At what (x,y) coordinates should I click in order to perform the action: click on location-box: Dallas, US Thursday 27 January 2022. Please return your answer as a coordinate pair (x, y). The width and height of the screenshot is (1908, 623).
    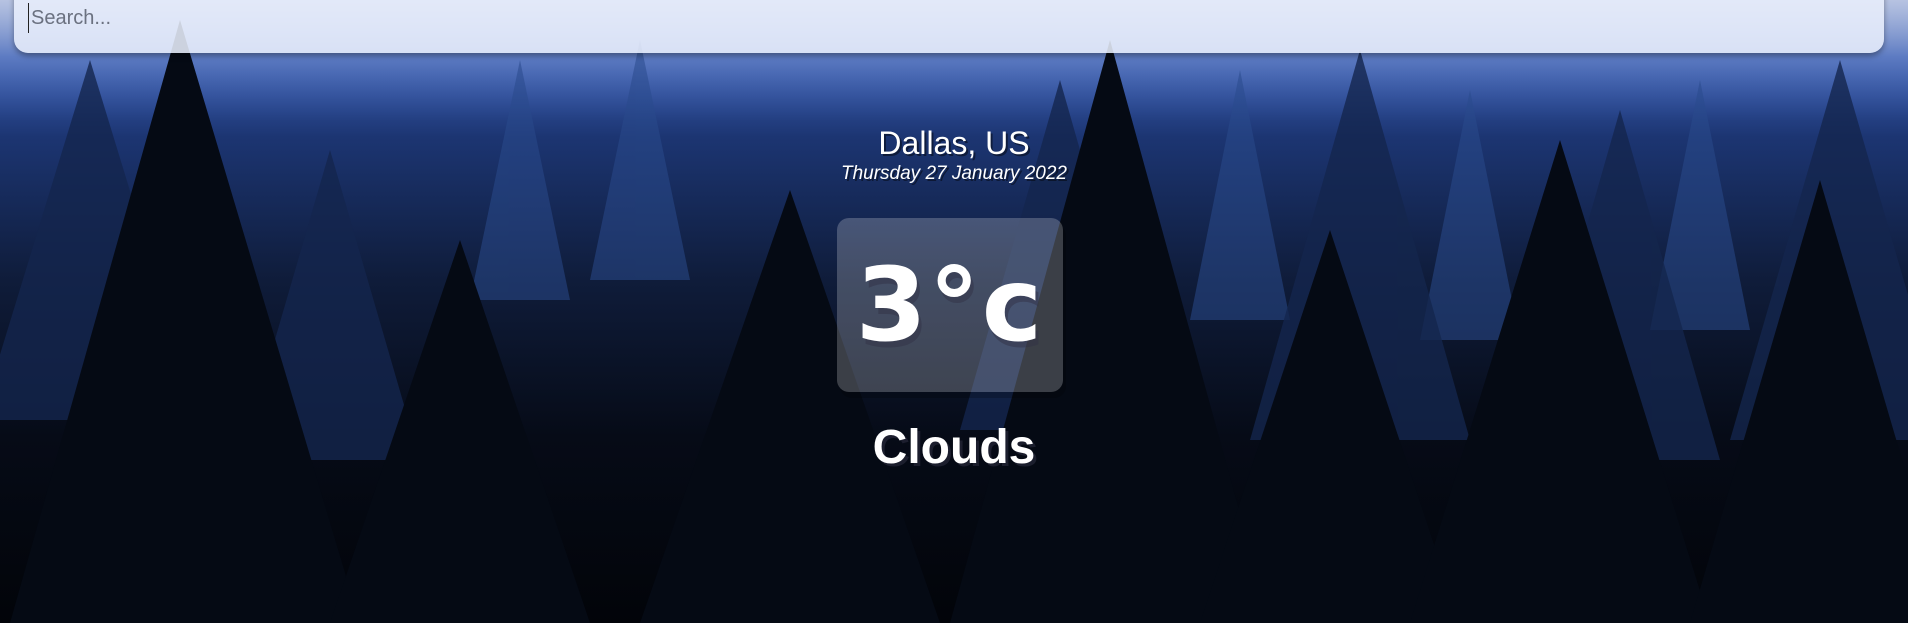
    Looking at the image, I should click on (954, 155).